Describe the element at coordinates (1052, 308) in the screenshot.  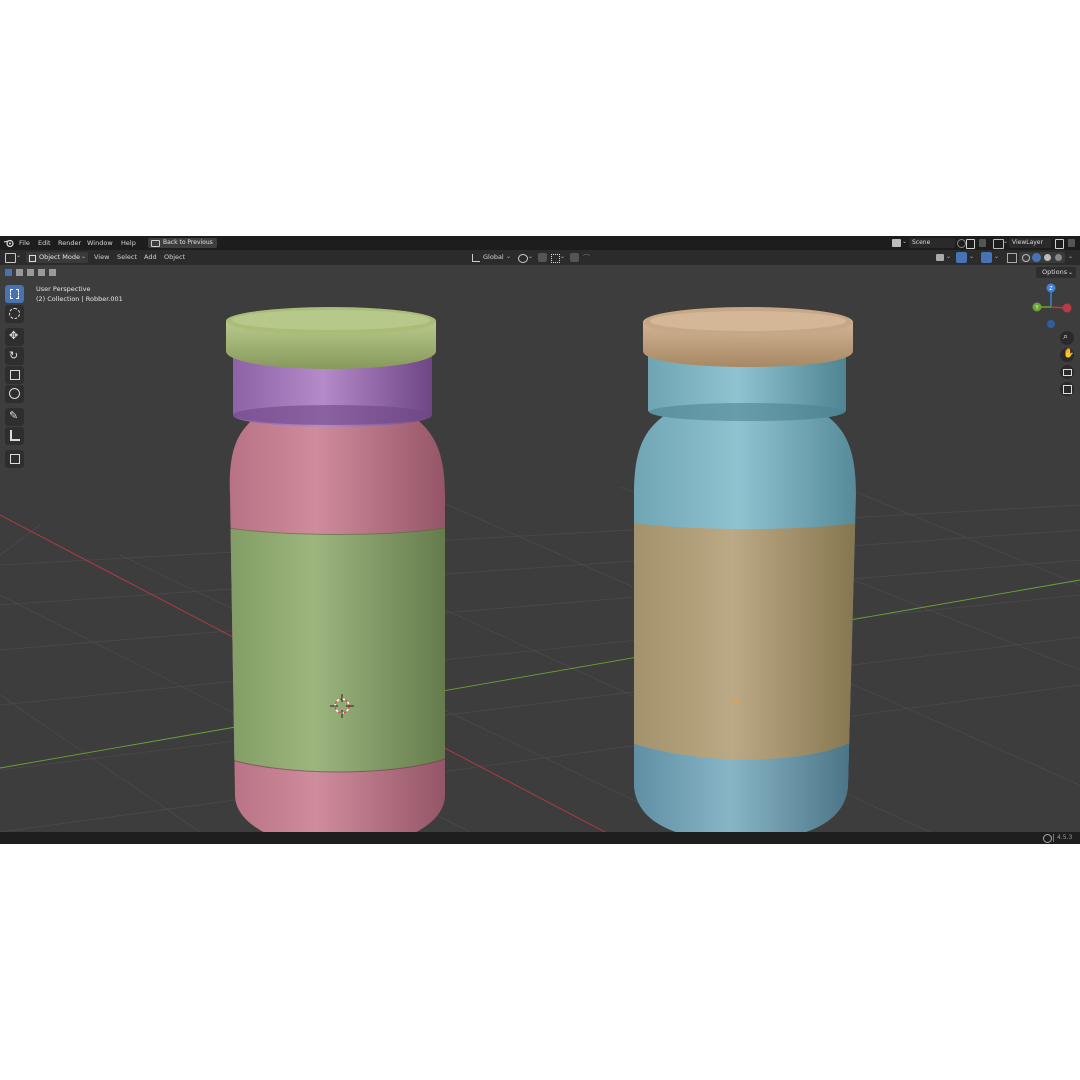
I see `navigation-gizmo: Z Y` at that location.